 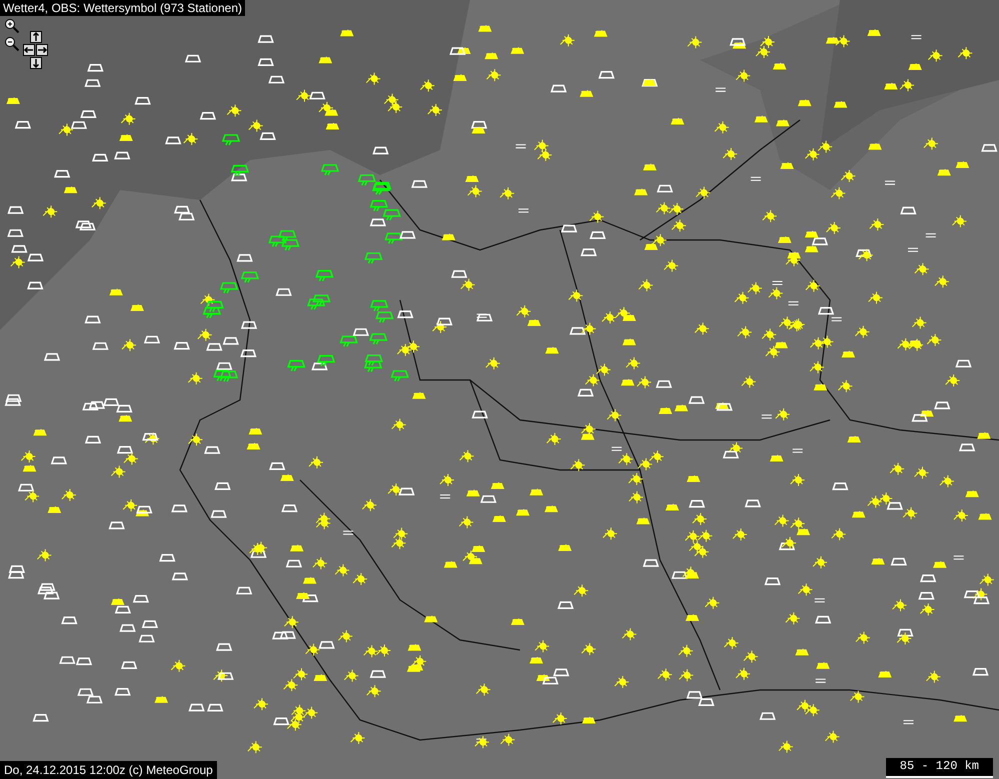 I want to click on arrow-left-icon, so click(x=29, y=50).